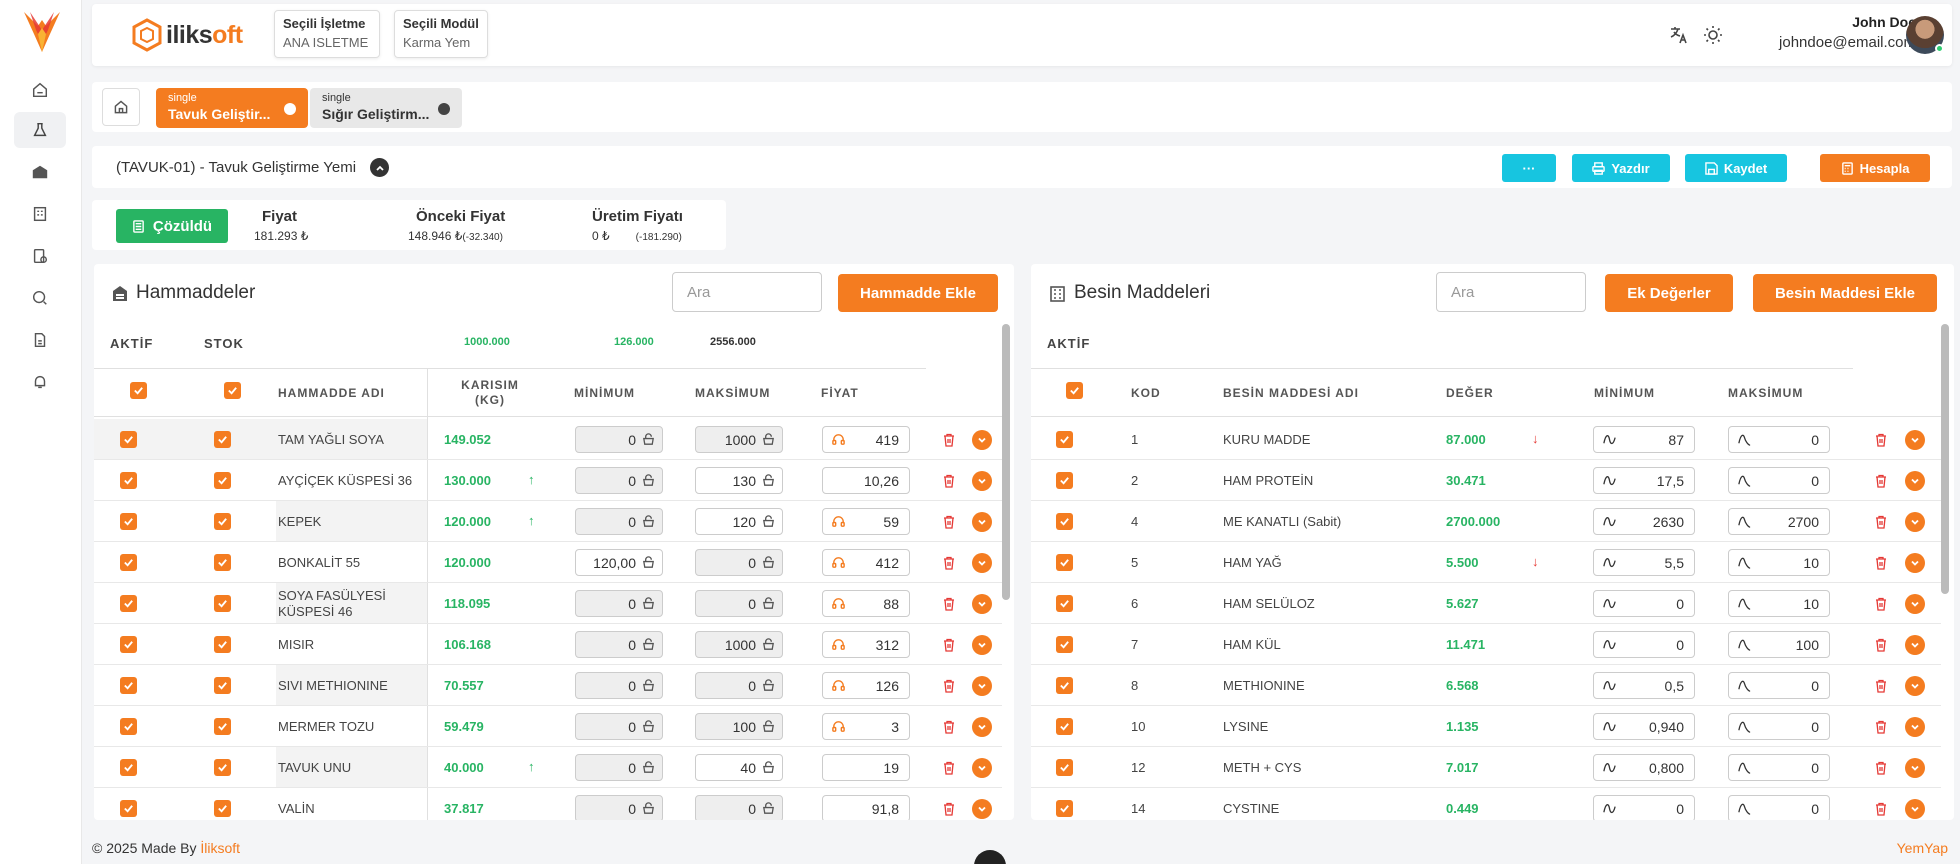  What do you see at coordinates (866, 521) in the screenshot?
I see `price-input: 59` at bounding box center [866, 521].